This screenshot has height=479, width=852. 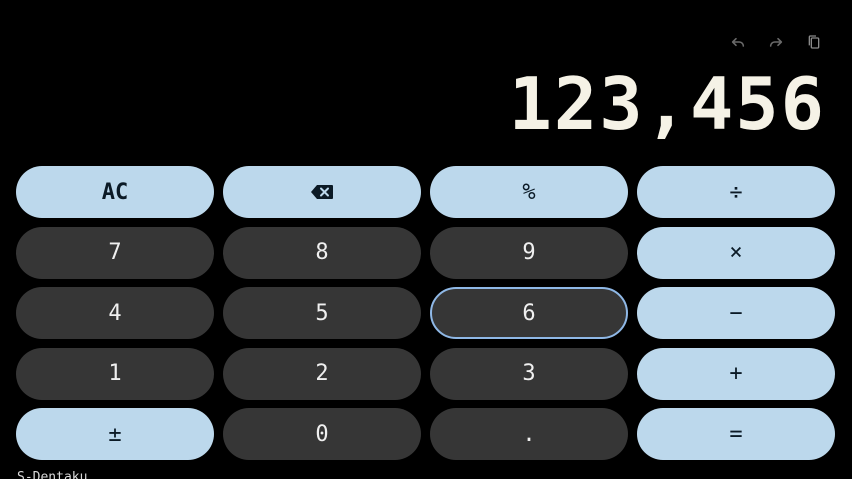 I want to click on digit-8-button: 8, so click(x=322, y=252).